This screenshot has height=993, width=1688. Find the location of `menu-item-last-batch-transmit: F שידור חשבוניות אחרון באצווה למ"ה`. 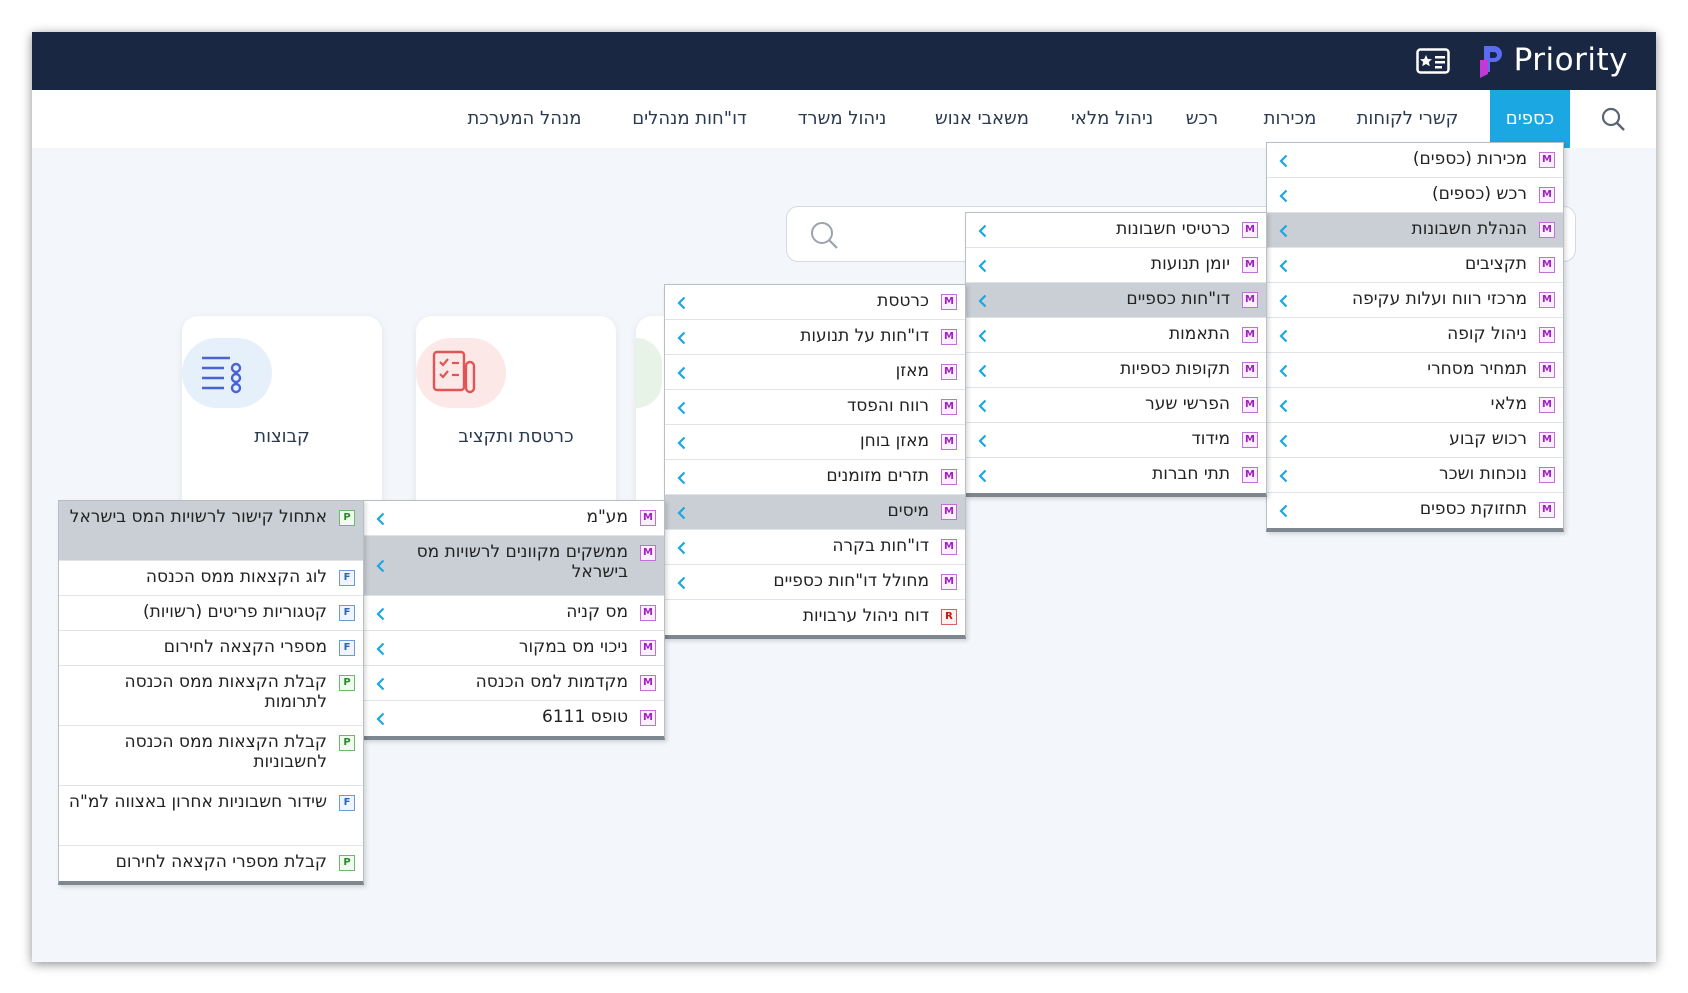

menu-item-last-batch-transmit: F שידור חשבוניות אחרון באצווה למ"ה is located at coordinates (211, 816).